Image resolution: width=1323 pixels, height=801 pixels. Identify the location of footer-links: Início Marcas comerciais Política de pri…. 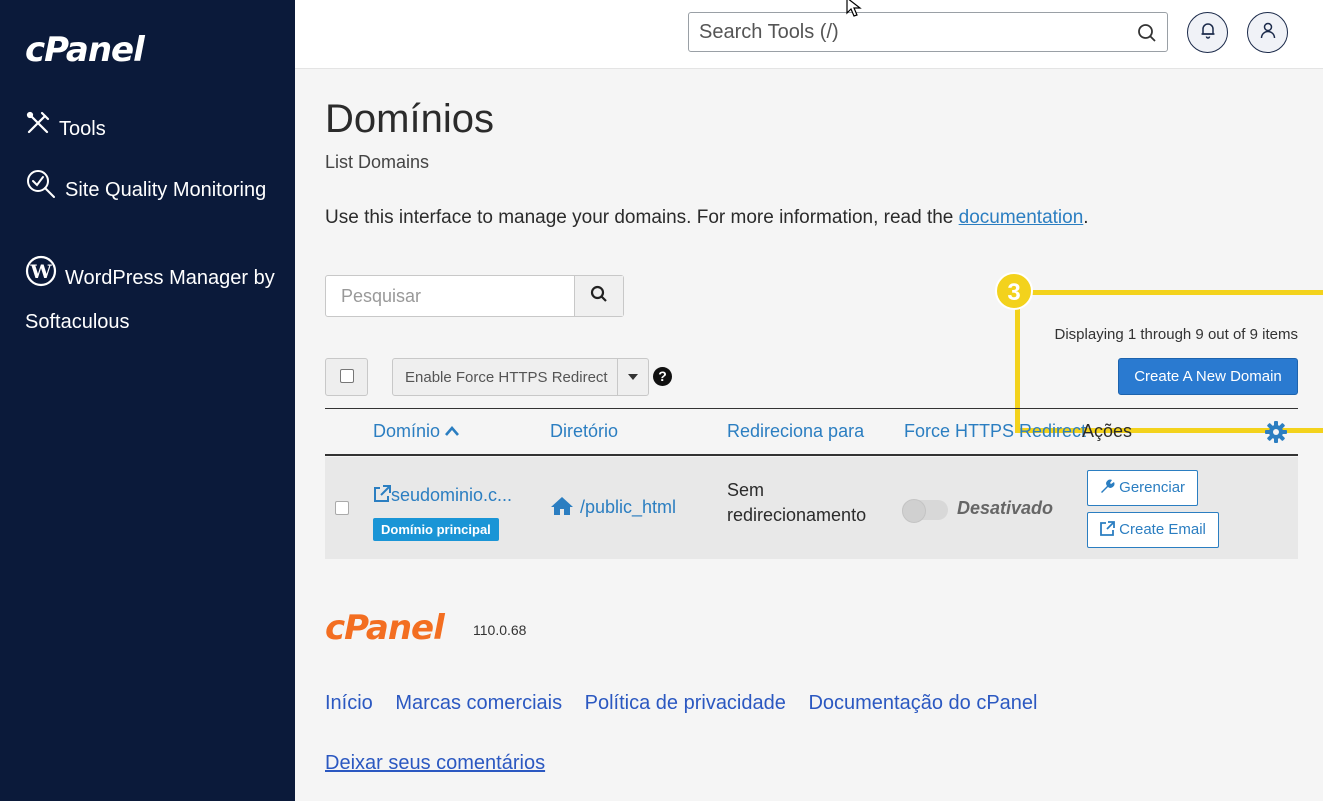
(689, 703).